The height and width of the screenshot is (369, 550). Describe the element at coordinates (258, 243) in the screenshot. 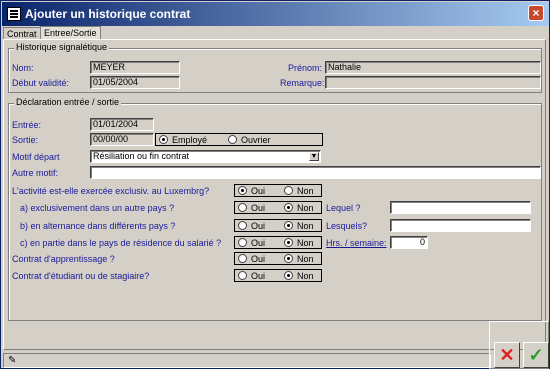

I see `q4-oui-label: Oui` at that location.